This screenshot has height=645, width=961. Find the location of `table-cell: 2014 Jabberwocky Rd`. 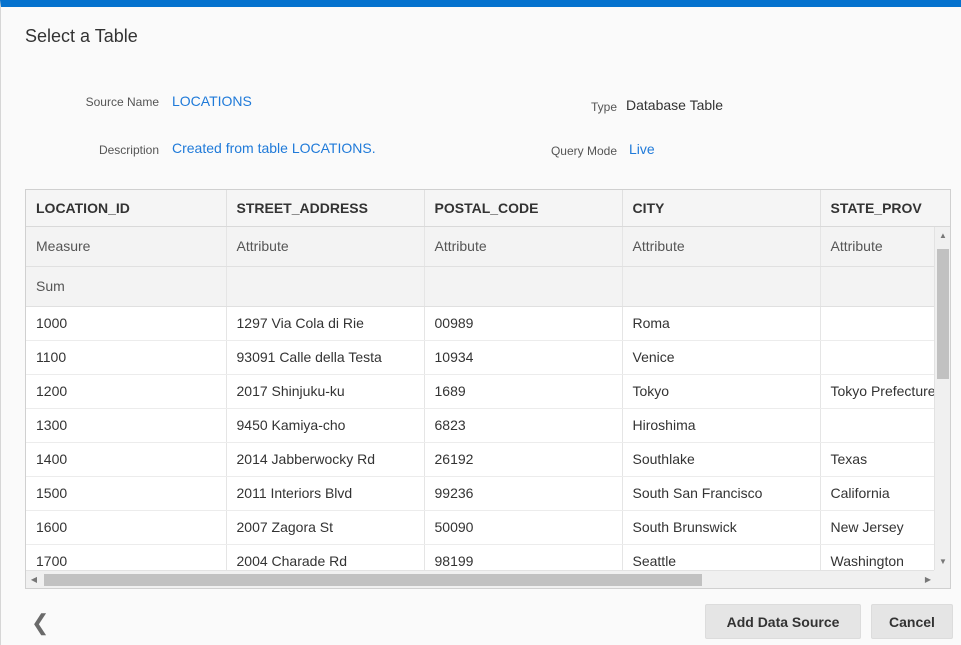

table-cell: 2014 Jabberwocky Rd is located at coordinates (325, 459).